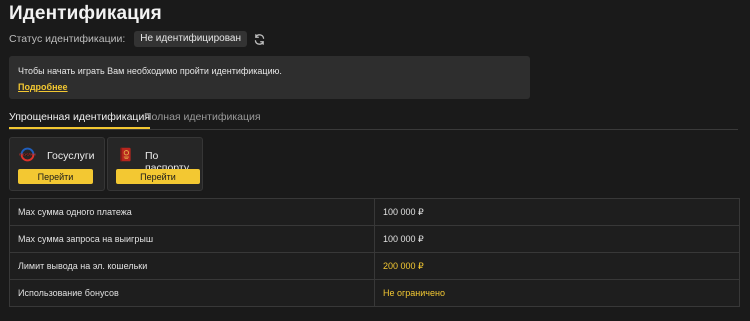  Describe the element at coordinates (67, 39) in the screenshot. I see `status-label: Статус идентификации:` at that location.